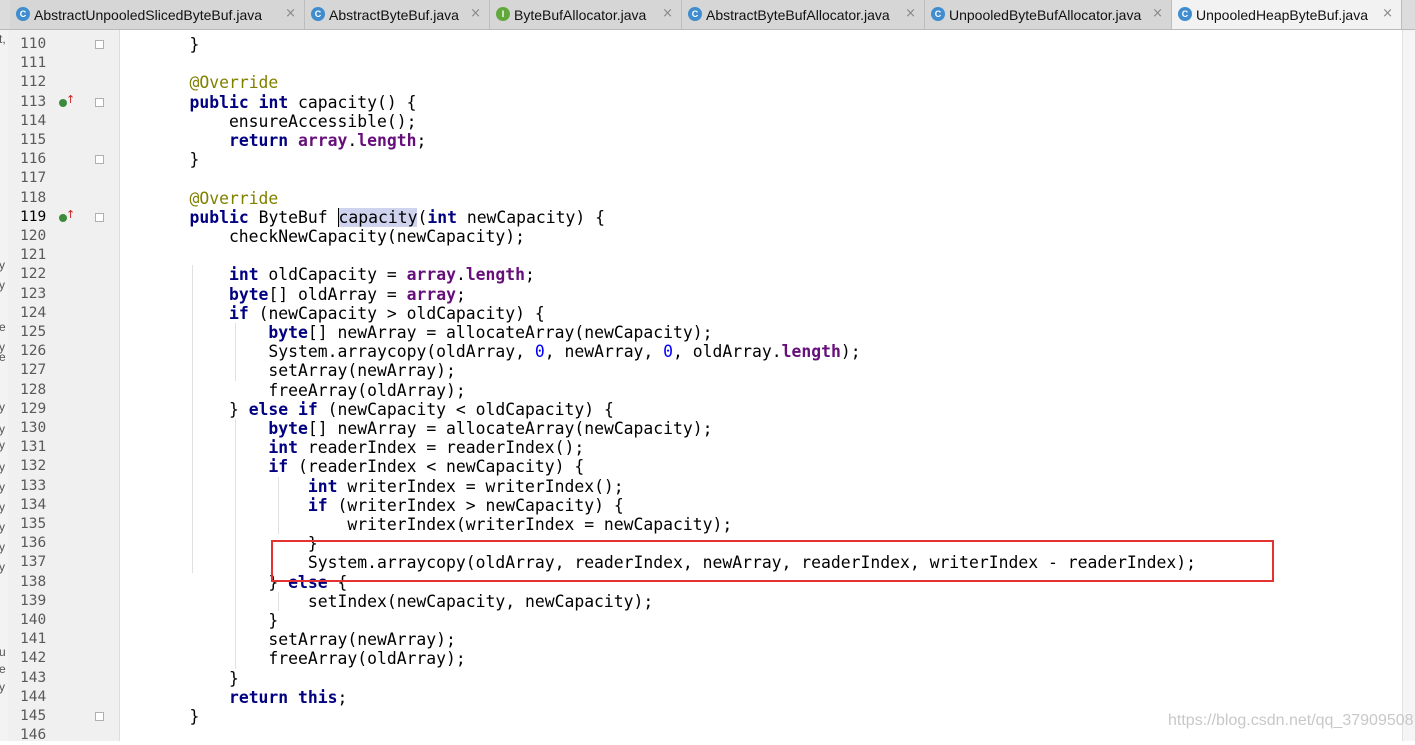  I want to click on code-line: if (newCapacity > oldCapacity) {, so click(347, 313).